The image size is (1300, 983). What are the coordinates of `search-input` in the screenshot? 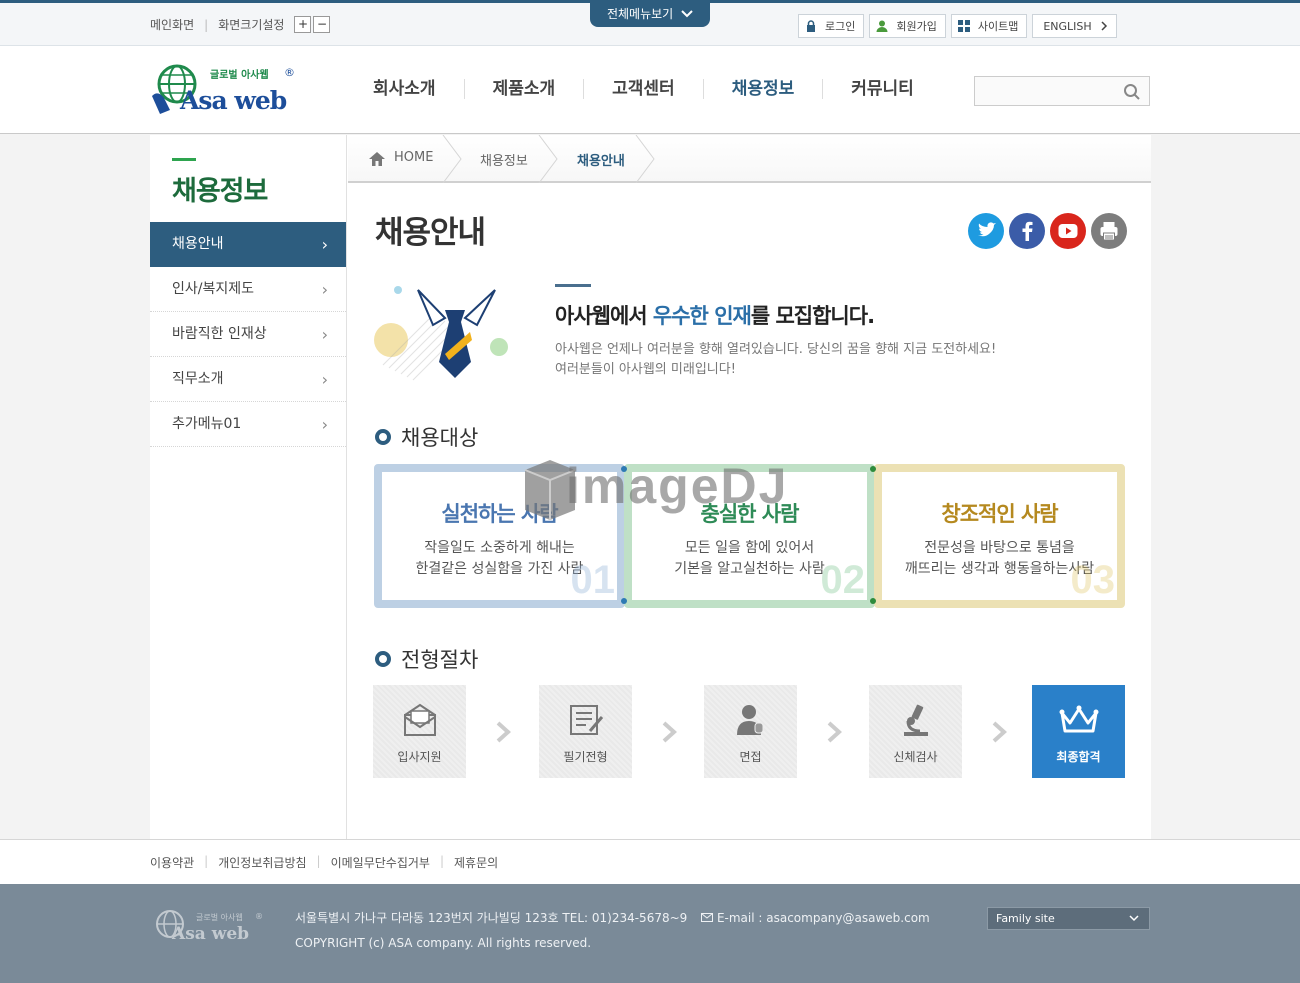 It's located at (1062, 91).